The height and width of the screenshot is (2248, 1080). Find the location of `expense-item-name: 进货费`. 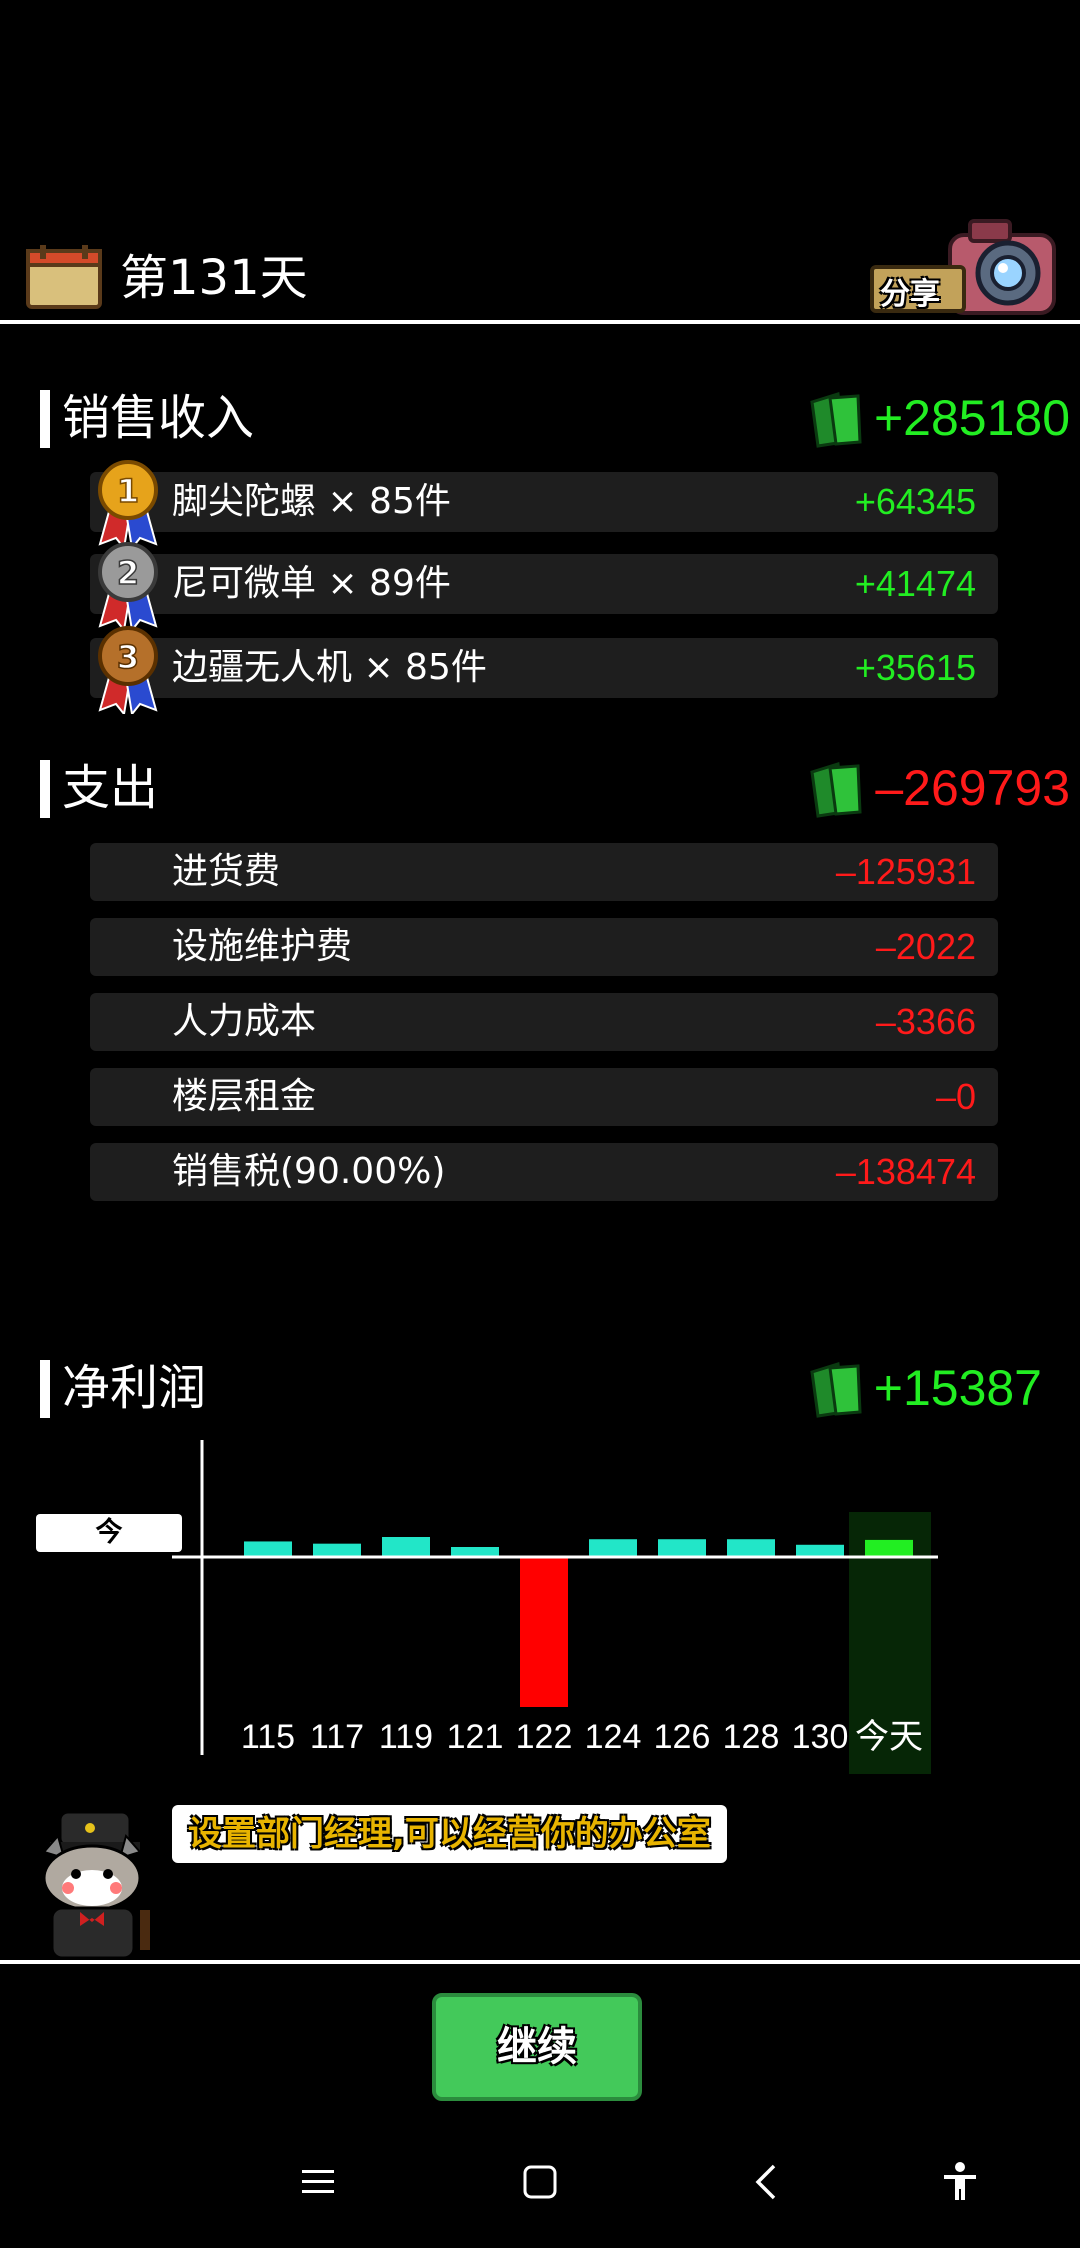

expense-item-name: 进货费 is located at coordinates (226, 871).